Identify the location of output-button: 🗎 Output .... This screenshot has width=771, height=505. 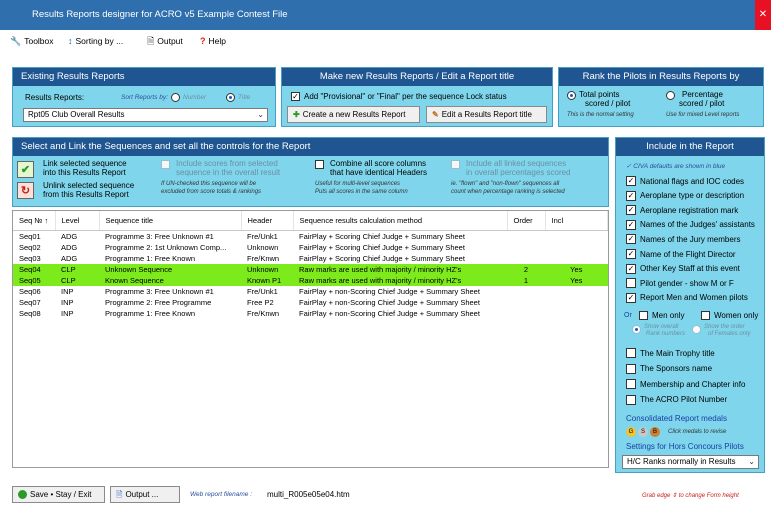
(145, 494).